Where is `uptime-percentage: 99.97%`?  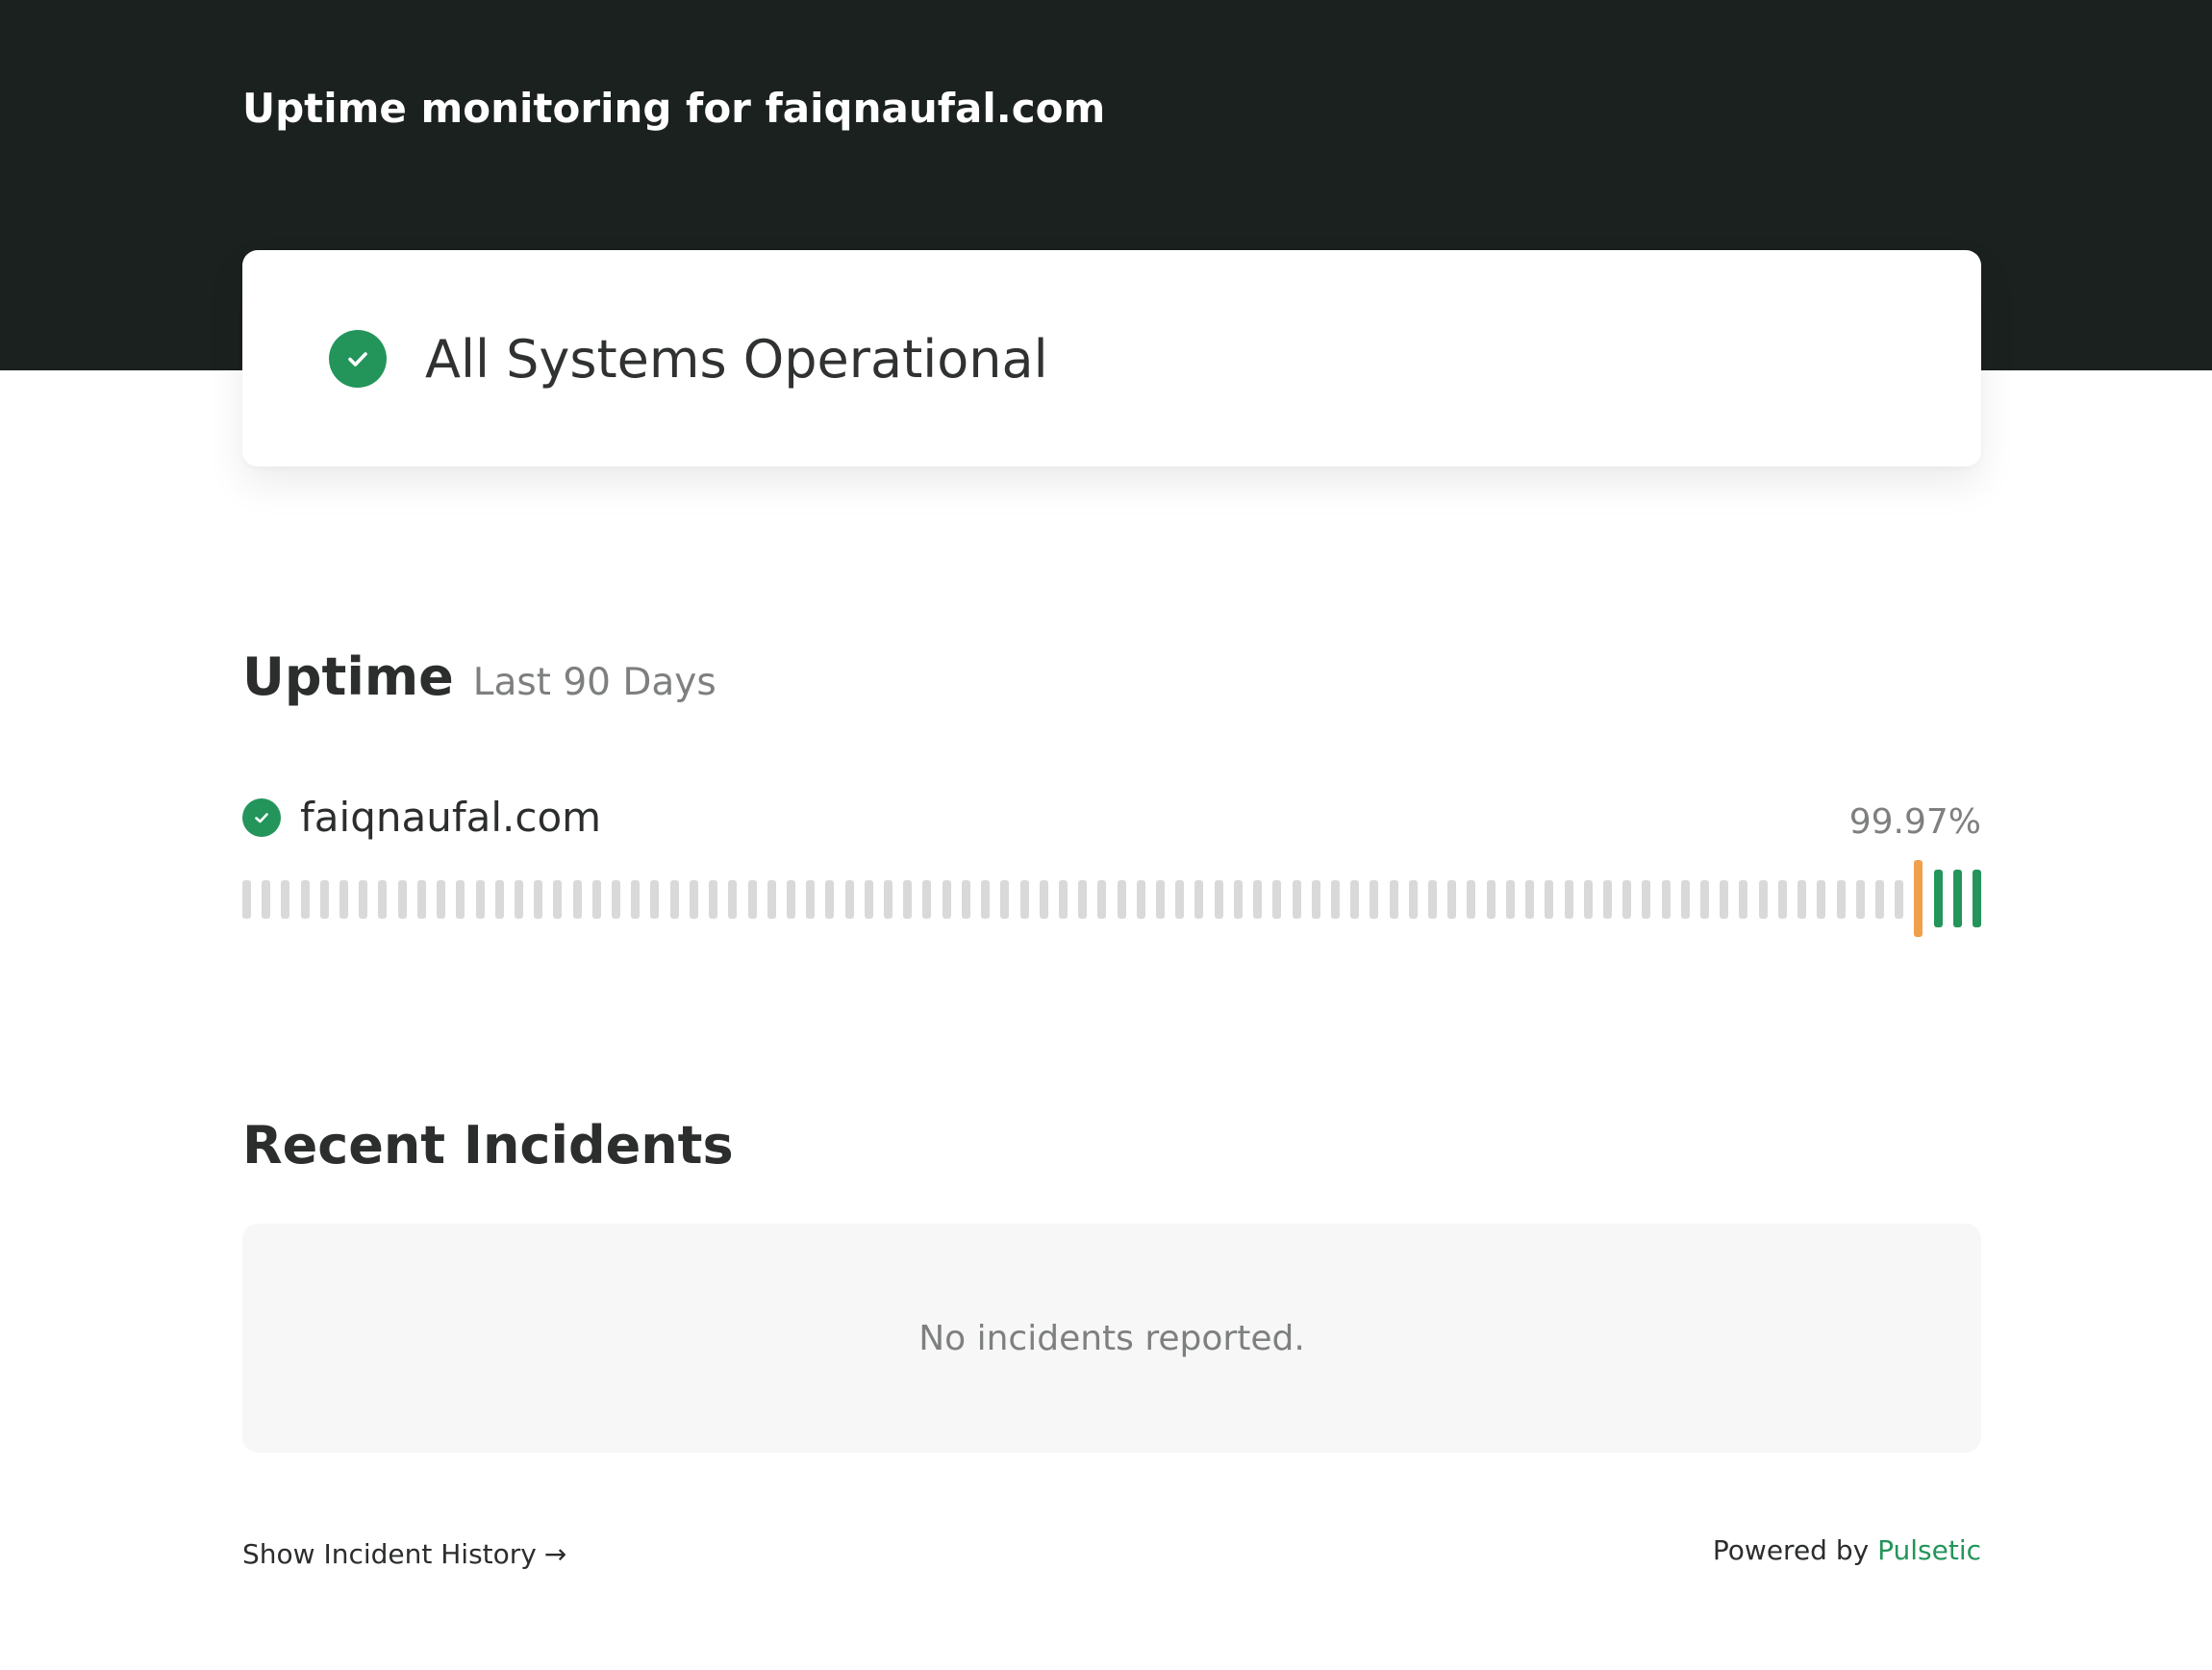
uptime-percentage: 99.97% is located at coordinates (1914, 822).